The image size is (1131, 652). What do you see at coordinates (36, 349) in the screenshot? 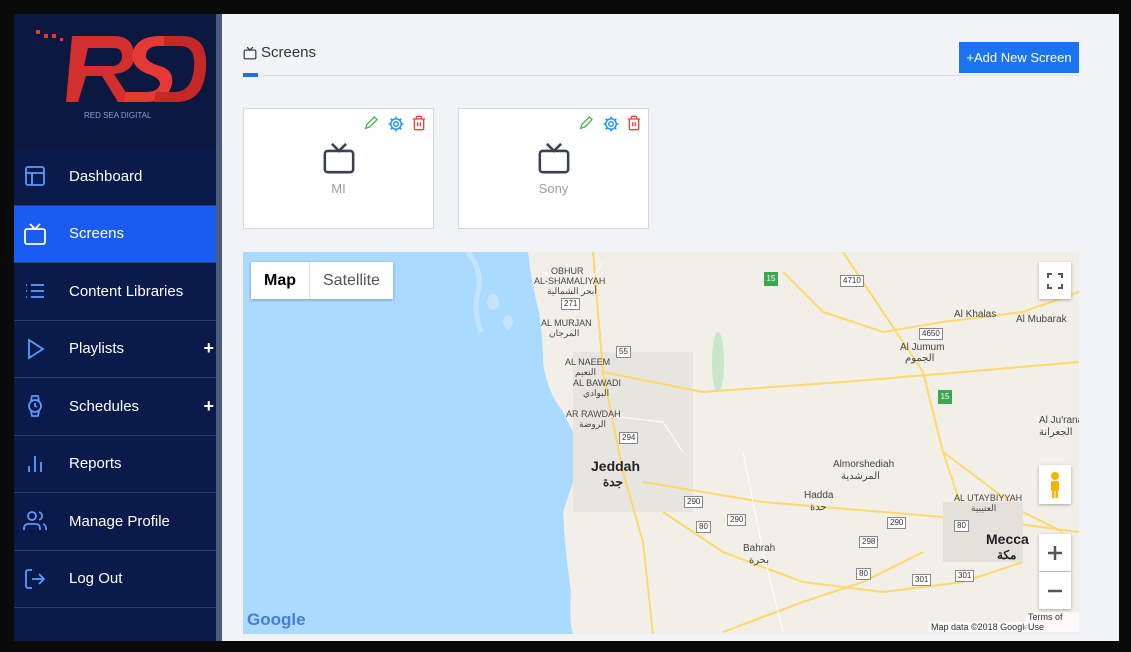
I see `play-icon` at bounding box center [36, 349].